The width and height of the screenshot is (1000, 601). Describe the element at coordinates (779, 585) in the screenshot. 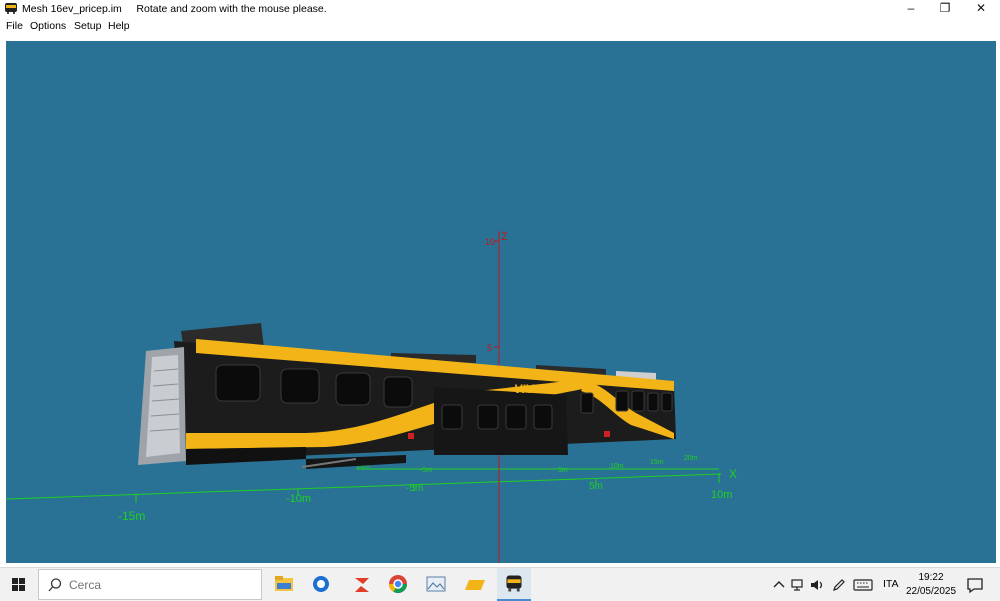

I see `chevron-up-icon` at that location.